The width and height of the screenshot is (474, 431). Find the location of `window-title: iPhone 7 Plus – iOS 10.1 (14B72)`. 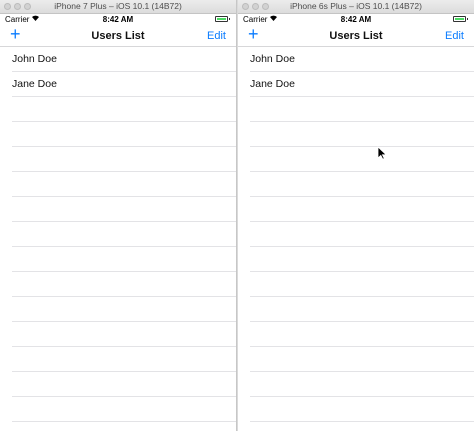

window-title: iPhone 7 Plus – iOS 10.1 (14B72) is located at coordinates (118, 6).